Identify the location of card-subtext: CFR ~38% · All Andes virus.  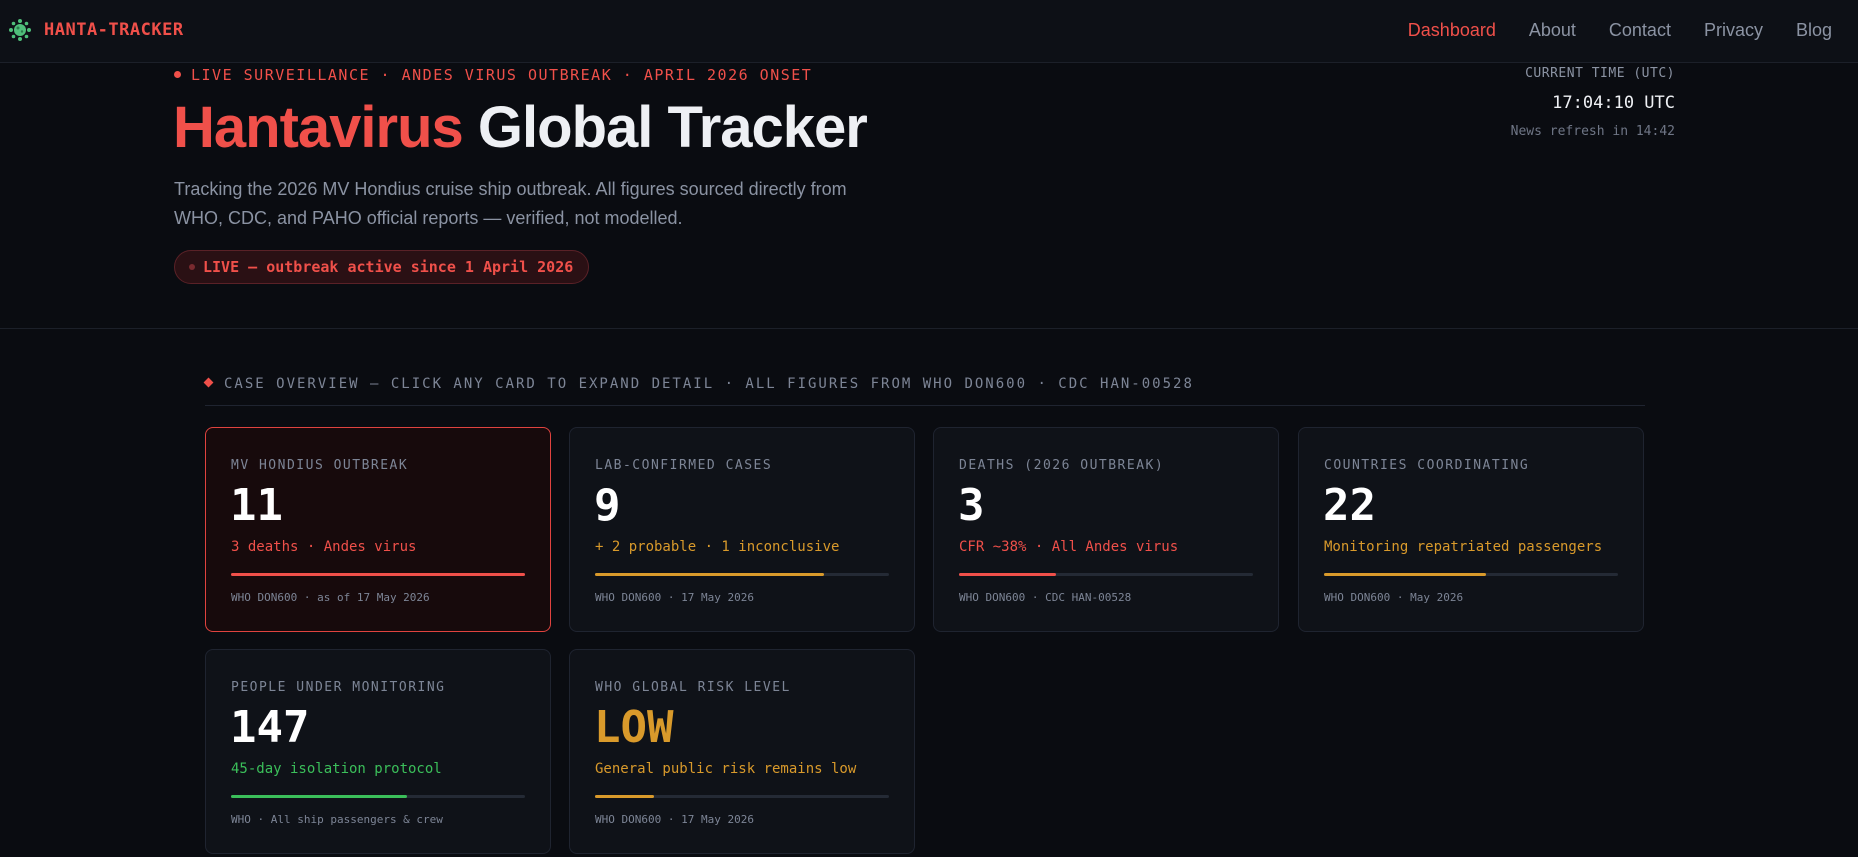
(1069, 547).